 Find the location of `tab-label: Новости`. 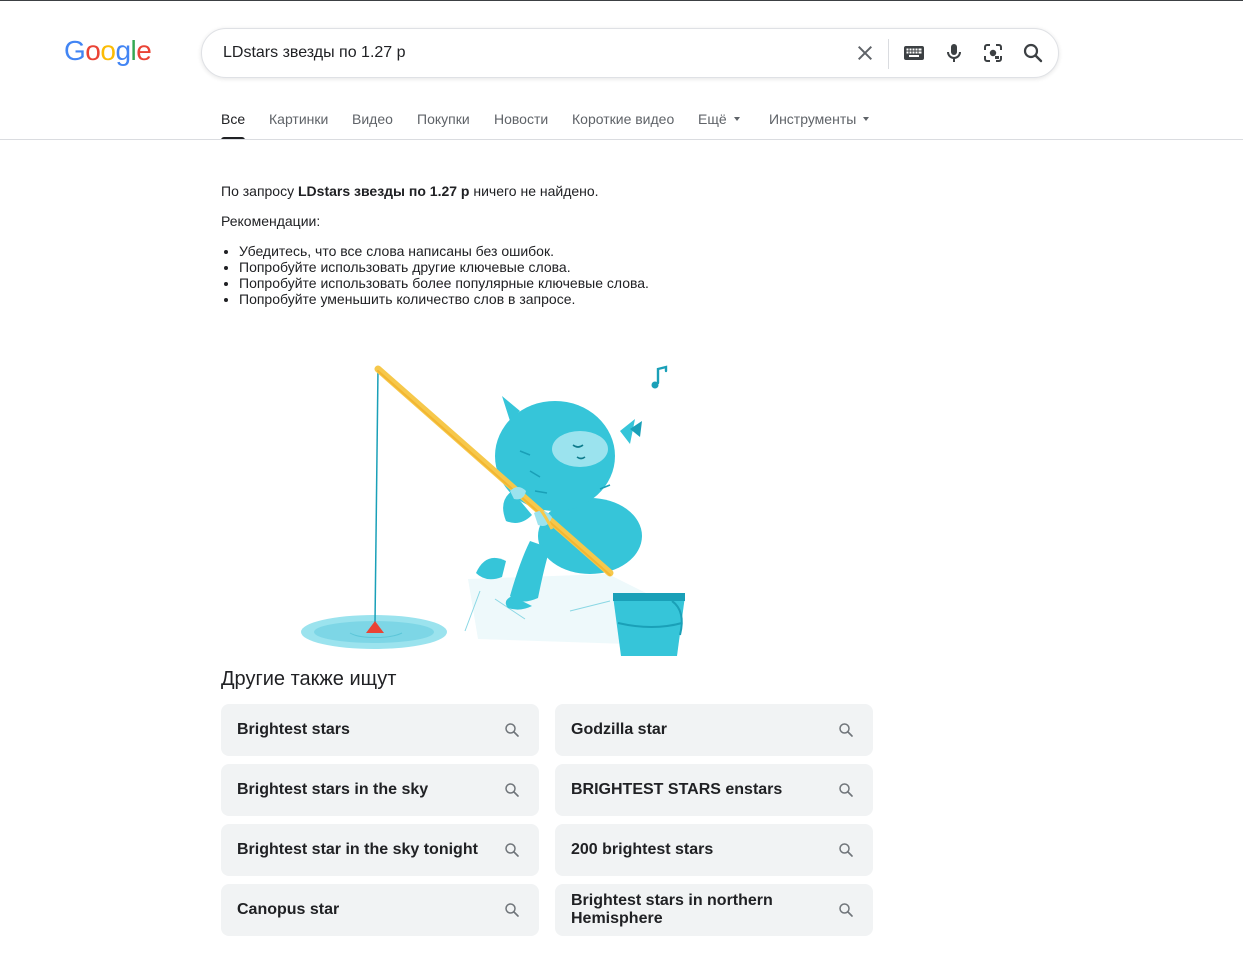

tab-label: Новости is located at coordinates (521, 119).